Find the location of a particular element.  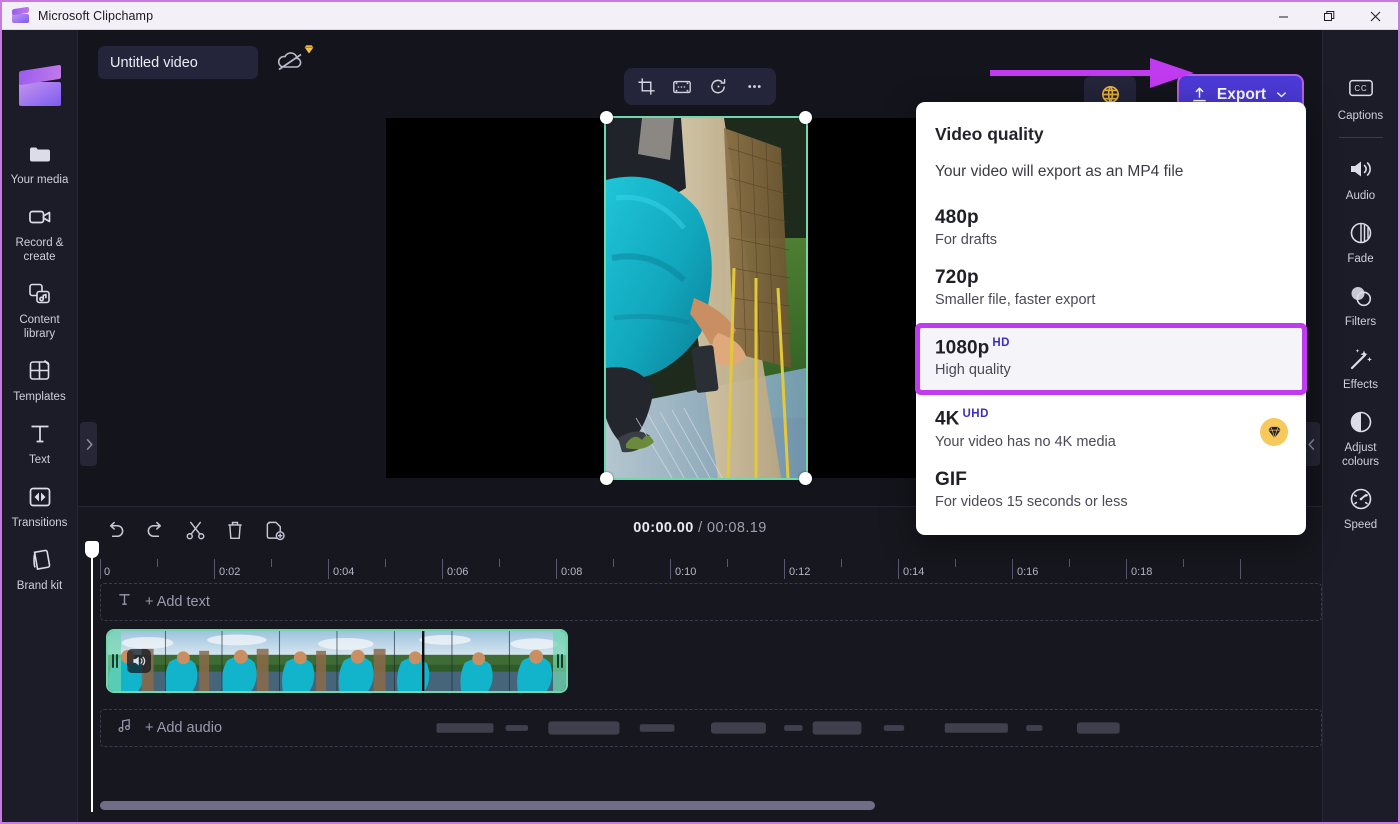

resize-handle-top-left is located at coordinates (606, 117).